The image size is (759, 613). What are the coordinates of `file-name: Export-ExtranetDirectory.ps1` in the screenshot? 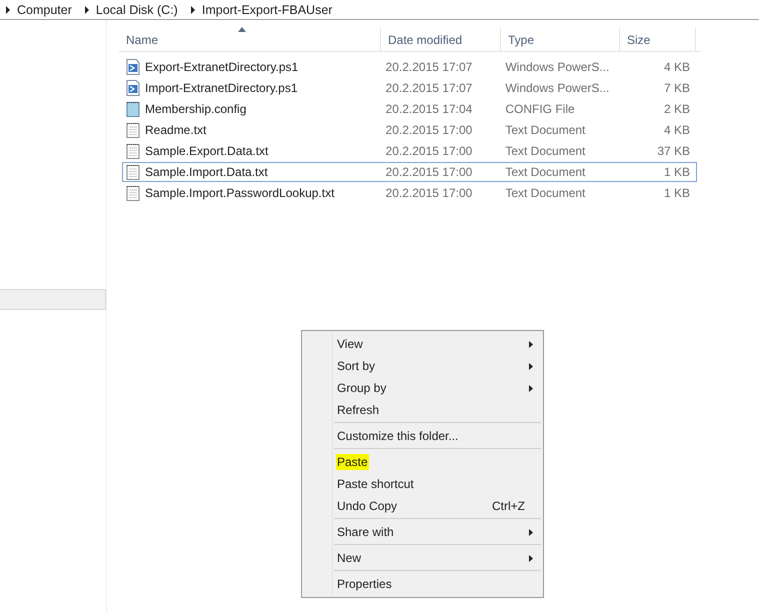 It's located at (221, 67).